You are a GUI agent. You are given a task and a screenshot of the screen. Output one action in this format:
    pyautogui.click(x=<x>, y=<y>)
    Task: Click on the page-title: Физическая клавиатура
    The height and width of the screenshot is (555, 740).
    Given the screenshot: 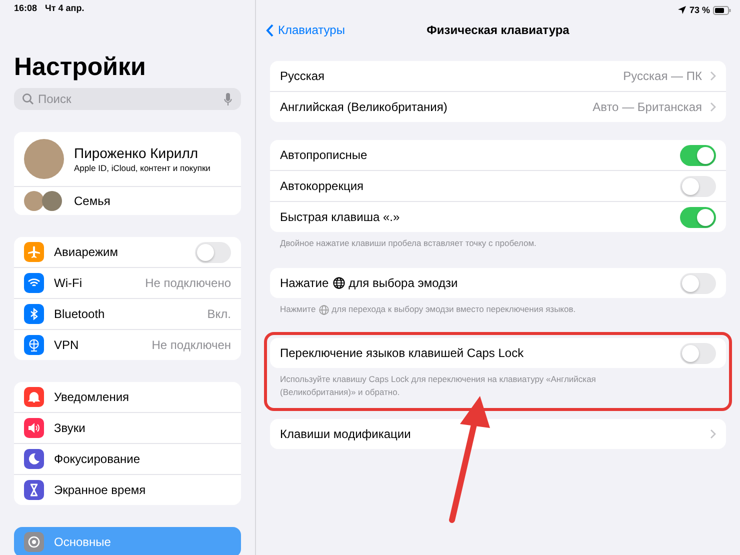 What is the action you would take?
    pyautogui.click(x=498, y=30)
    